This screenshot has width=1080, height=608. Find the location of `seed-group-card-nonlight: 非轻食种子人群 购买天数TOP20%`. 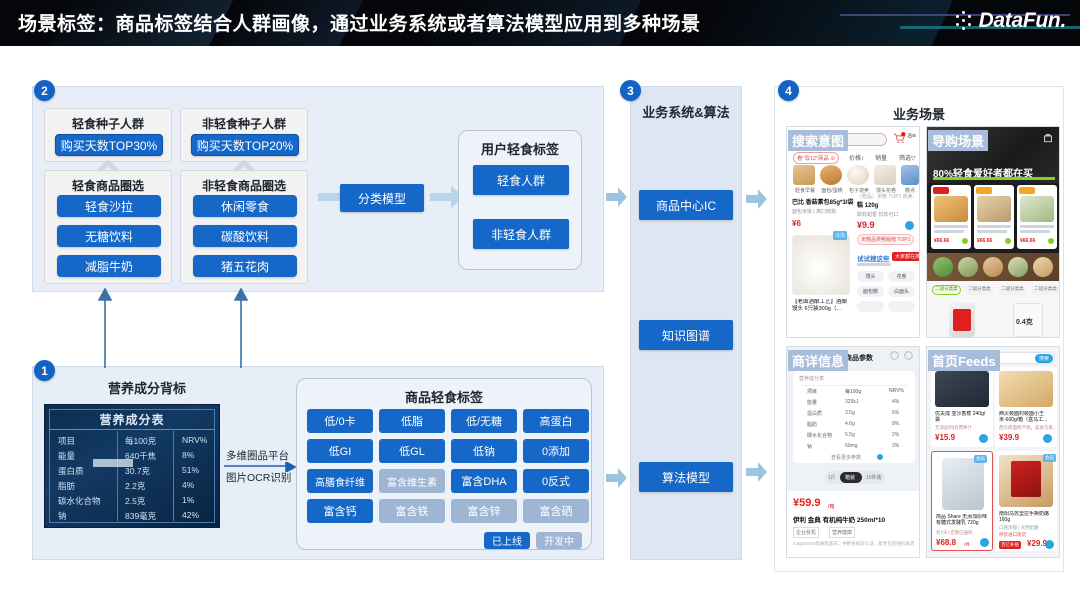

seed-group-card-nonlight: 非轻食种子人群 购买天数TOP20% is located at coordinates (244, 135).